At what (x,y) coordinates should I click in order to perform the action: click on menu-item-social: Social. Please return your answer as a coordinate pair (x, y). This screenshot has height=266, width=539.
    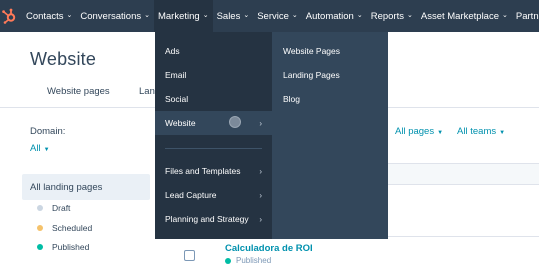
    Looking at the image, I should click on (213, 99).